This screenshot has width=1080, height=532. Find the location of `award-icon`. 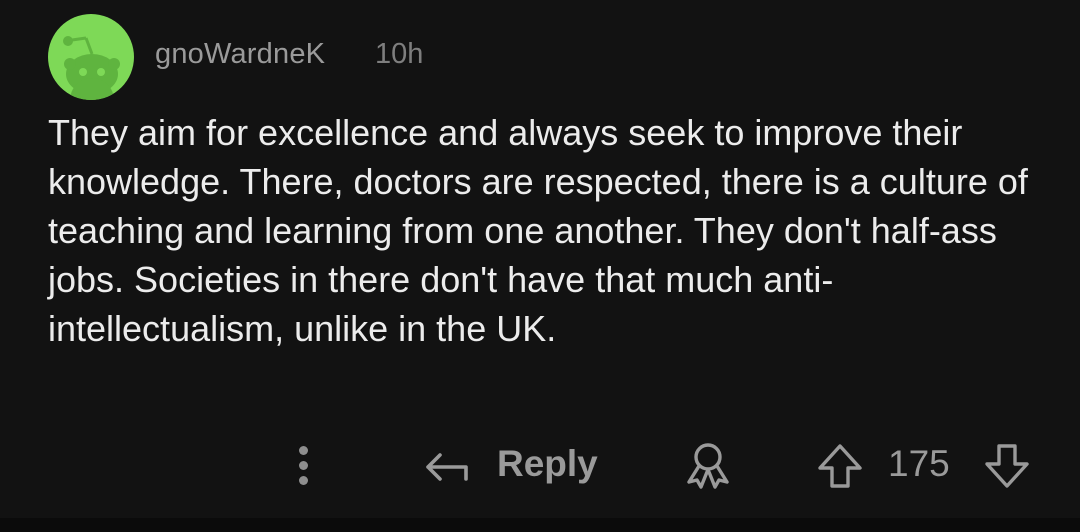

award-icon is located at coordinates (708, 466).